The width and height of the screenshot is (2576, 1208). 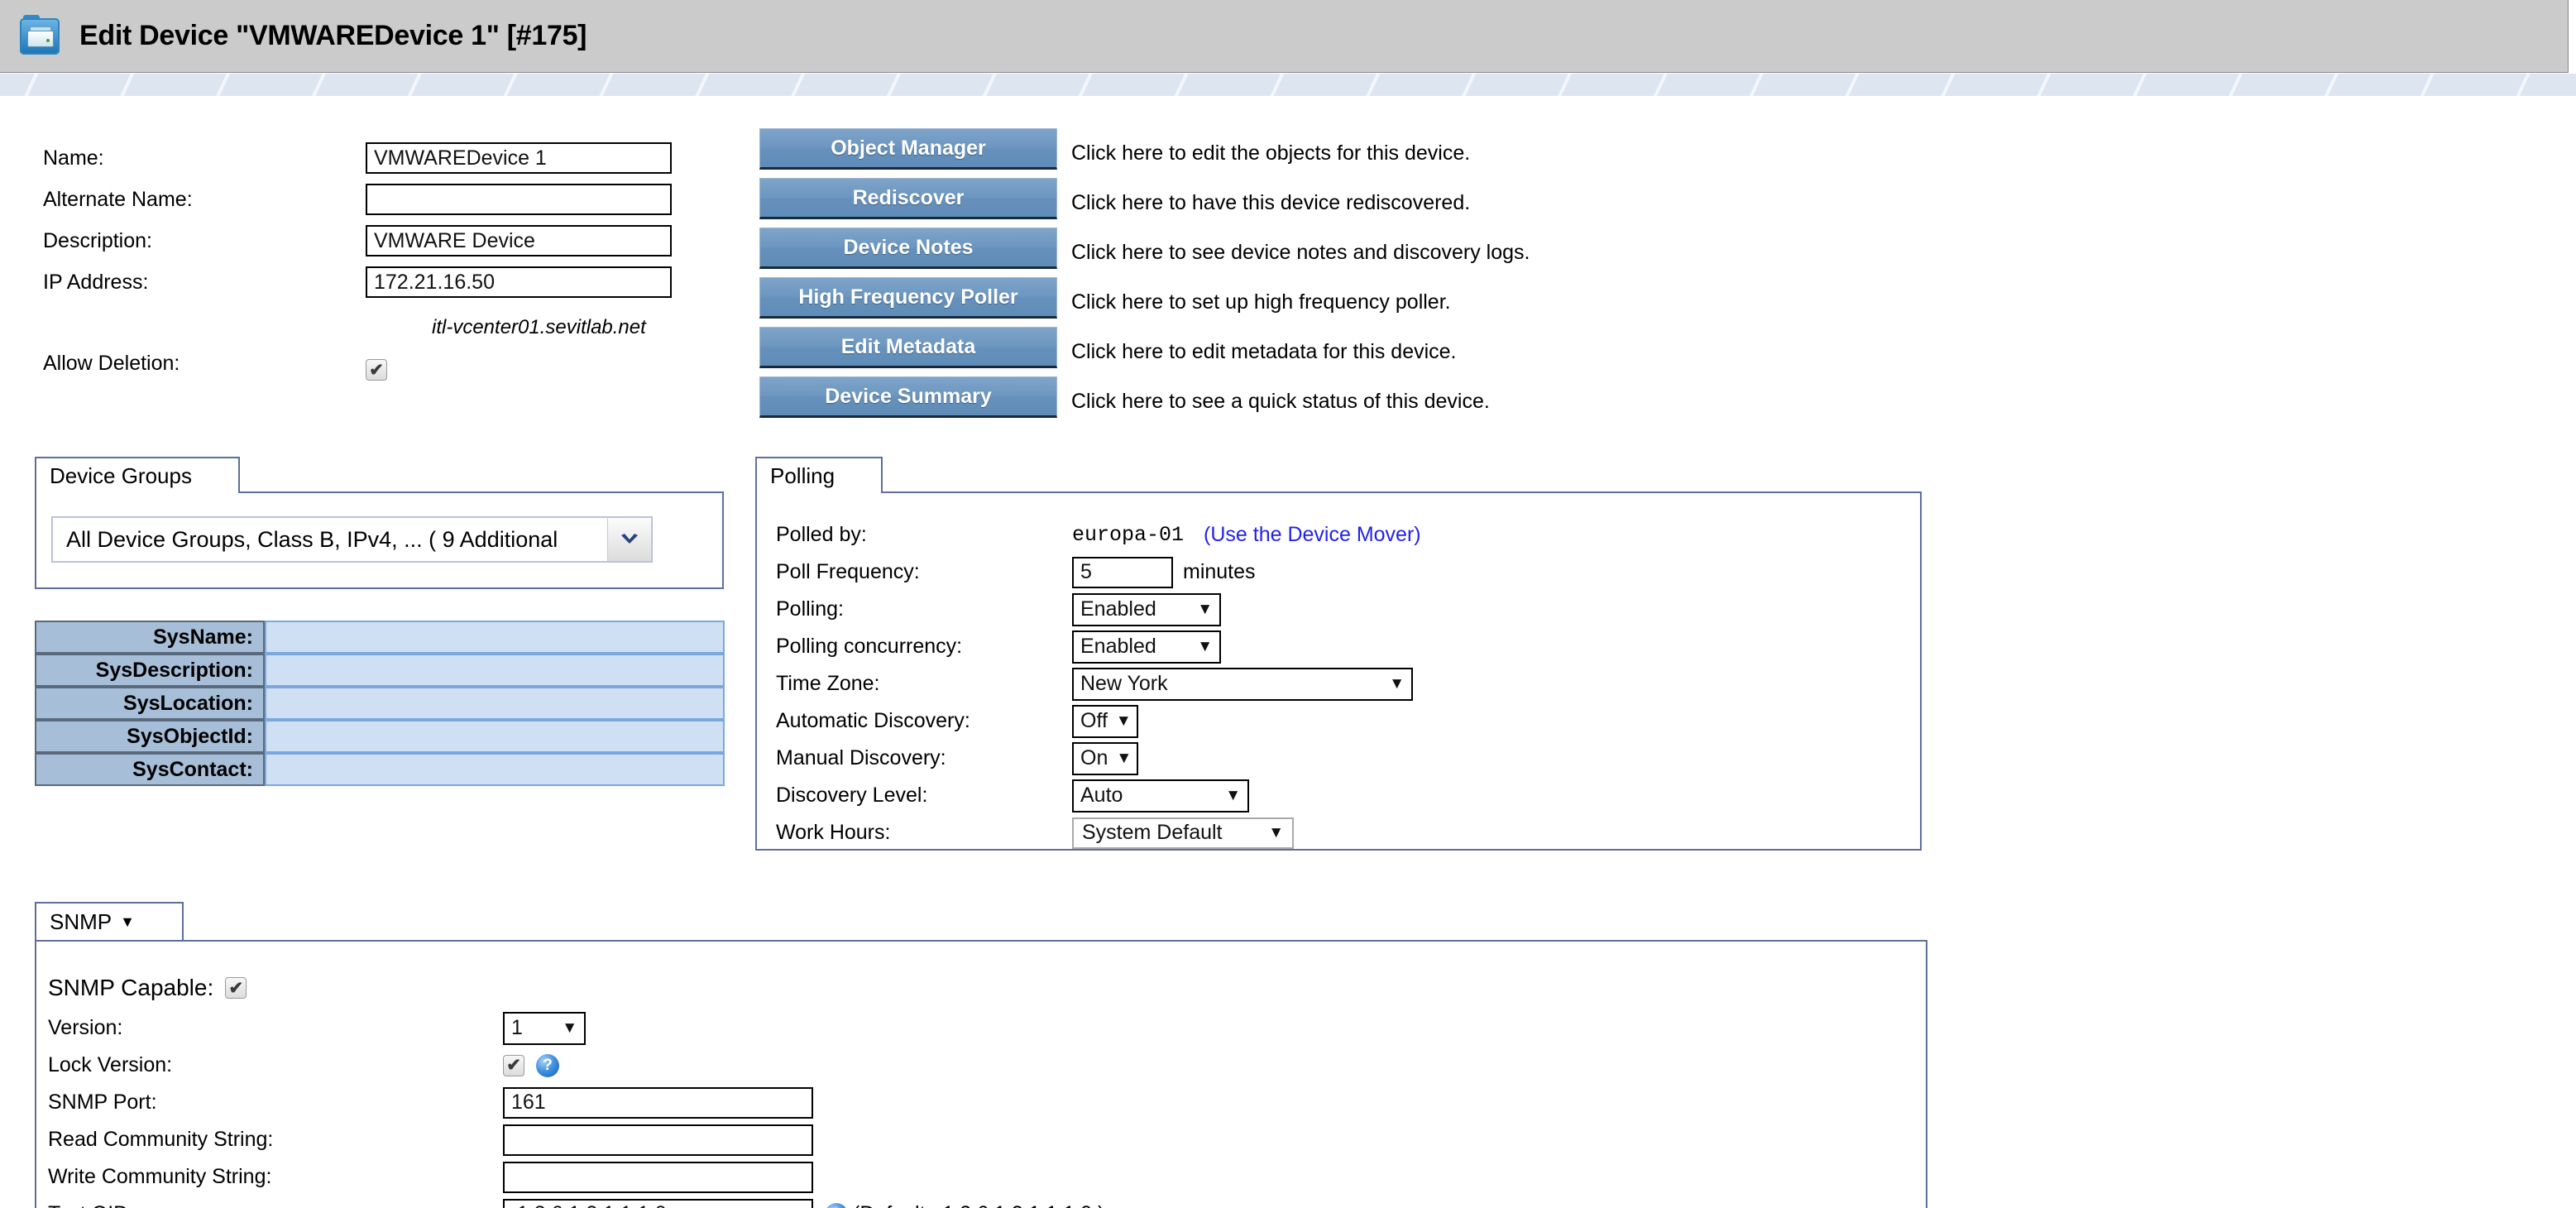 I want to click on polling-row-frequency: Poll Frequency: 5 minutes, so click(x=1098, y=572).